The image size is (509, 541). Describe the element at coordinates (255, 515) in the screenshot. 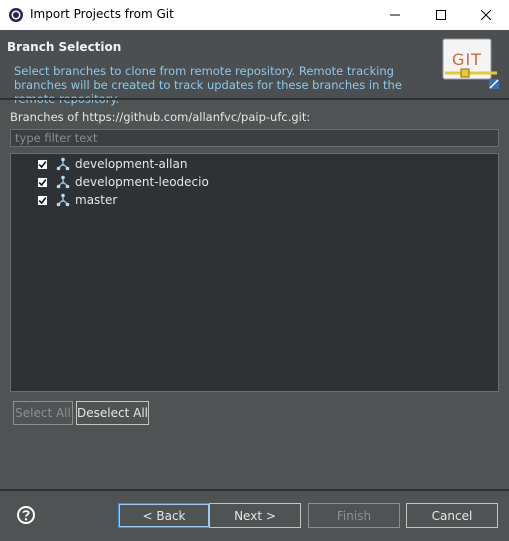

I see `next-button: Next >` at that location.